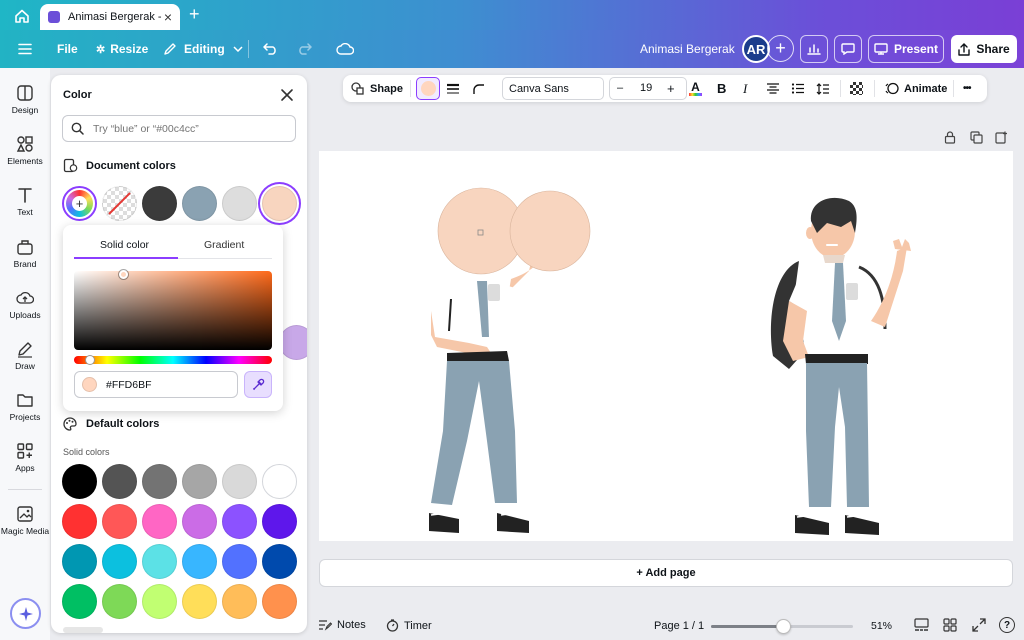 The height and width of the screenshot is (640, 1024). Describe the element at coordinates (124, 245) in the screenshot. I see `tab-solid-color: Solid color` at that location.